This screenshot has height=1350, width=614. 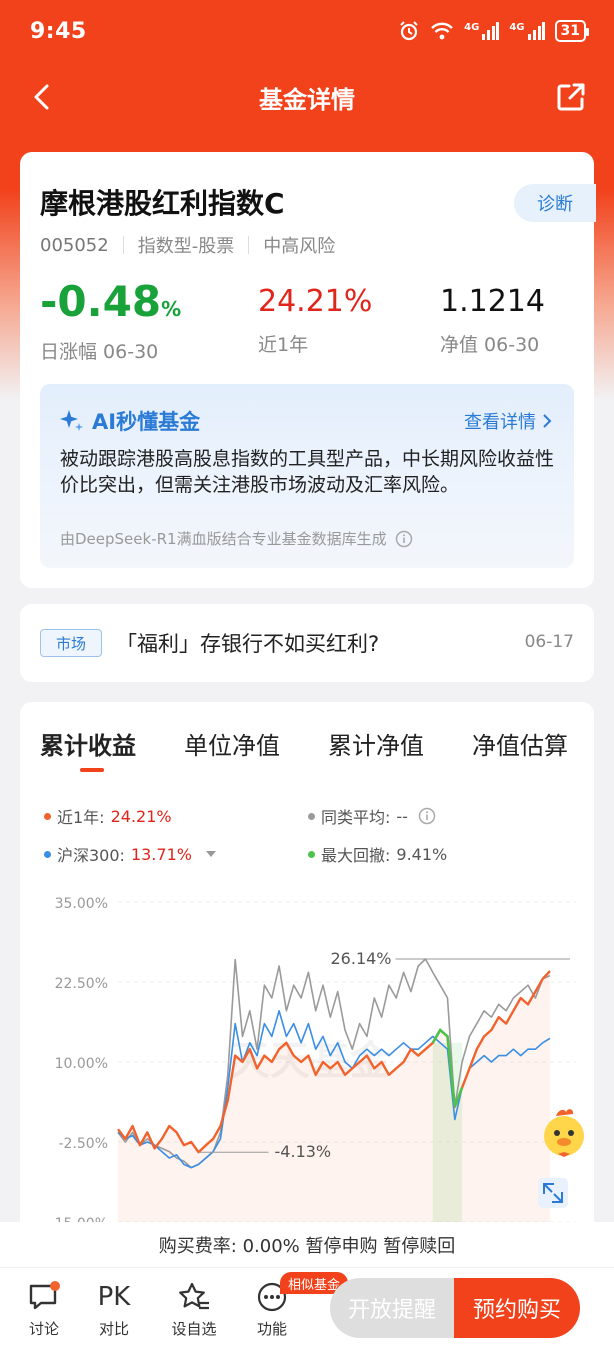 I want to click on nav-stat: 1.1214 净值 06-30, so click(x=492, y=317).